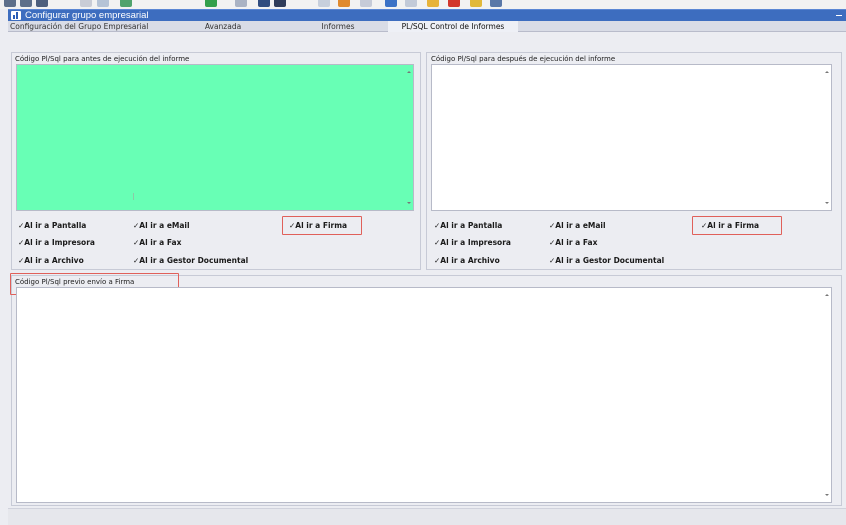 The width and height of the screenshot is (846, 525). What do you see at coordinates (453, 26) in the screenshot?
I see `tab-plsql-control: PL/SQL Control de Informes` at bounding box center [453, 26].